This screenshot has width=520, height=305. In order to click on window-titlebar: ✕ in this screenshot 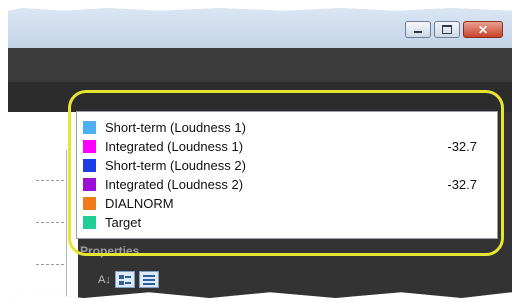, I will do `click(260, 28)`.